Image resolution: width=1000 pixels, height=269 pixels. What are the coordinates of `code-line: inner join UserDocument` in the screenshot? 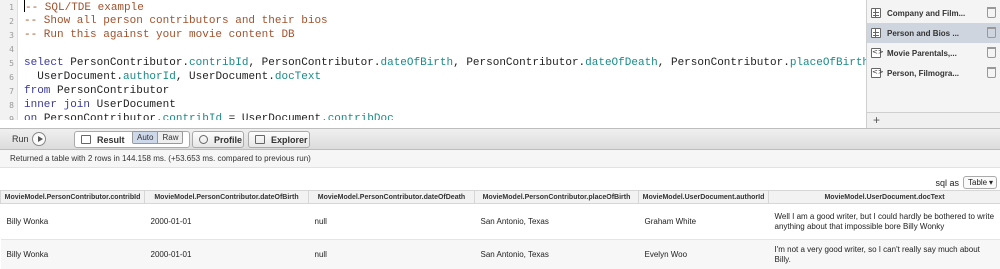 It's located at (100, 105).